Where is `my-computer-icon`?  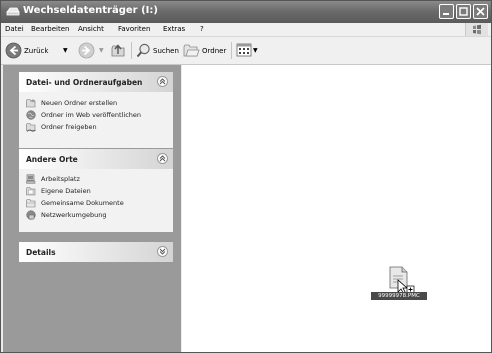
my-computer-icon is located at coordinates (31, 179).